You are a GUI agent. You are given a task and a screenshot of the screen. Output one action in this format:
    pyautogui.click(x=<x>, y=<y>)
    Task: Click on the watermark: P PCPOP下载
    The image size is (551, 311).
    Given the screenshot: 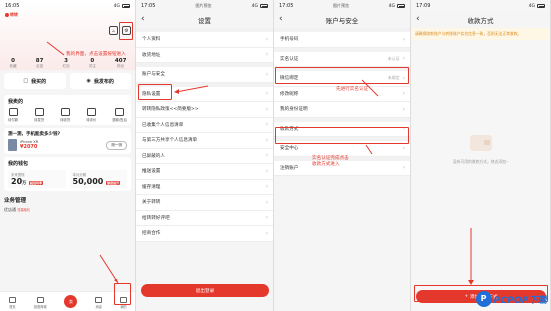 What is the action you would take?
    pyautogui.click(x=511, y=299)
    